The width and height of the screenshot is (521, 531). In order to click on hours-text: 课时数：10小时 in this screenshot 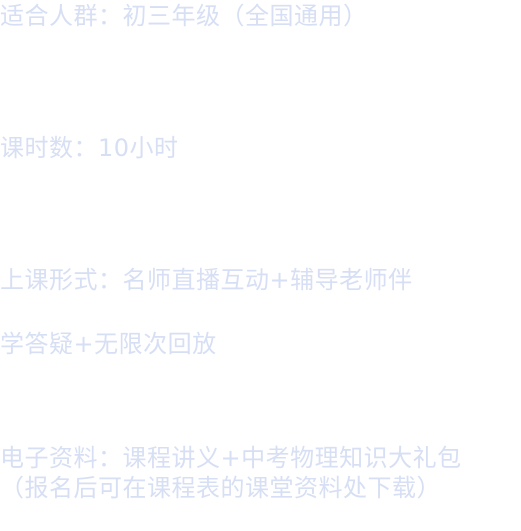, I will do `click(89, 148)`.